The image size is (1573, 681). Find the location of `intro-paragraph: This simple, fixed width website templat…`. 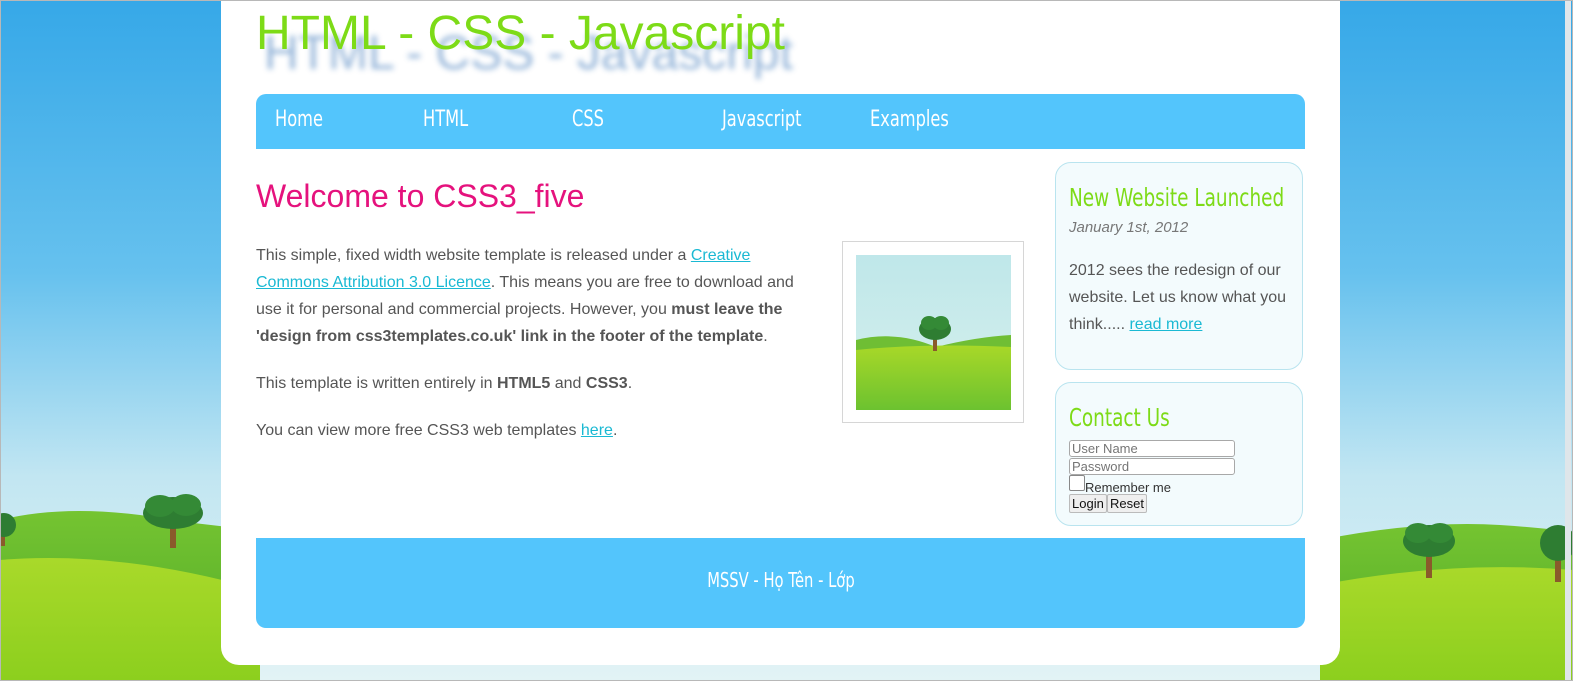

intro-paragraph: This simple, fixed width website templat… is located at coordinates (528, 296).